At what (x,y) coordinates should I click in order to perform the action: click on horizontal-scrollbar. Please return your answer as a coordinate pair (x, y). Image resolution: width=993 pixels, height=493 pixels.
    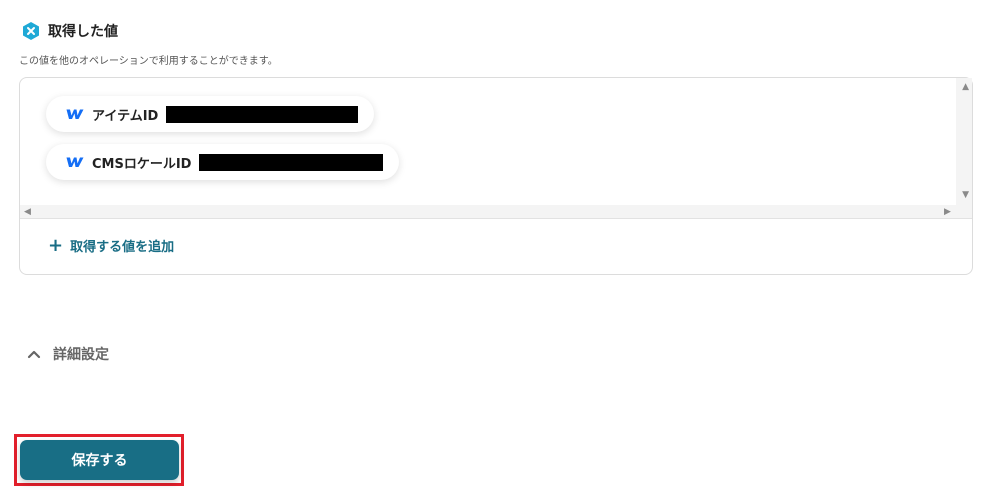
    Looking at the image, I should click on (496, 211).